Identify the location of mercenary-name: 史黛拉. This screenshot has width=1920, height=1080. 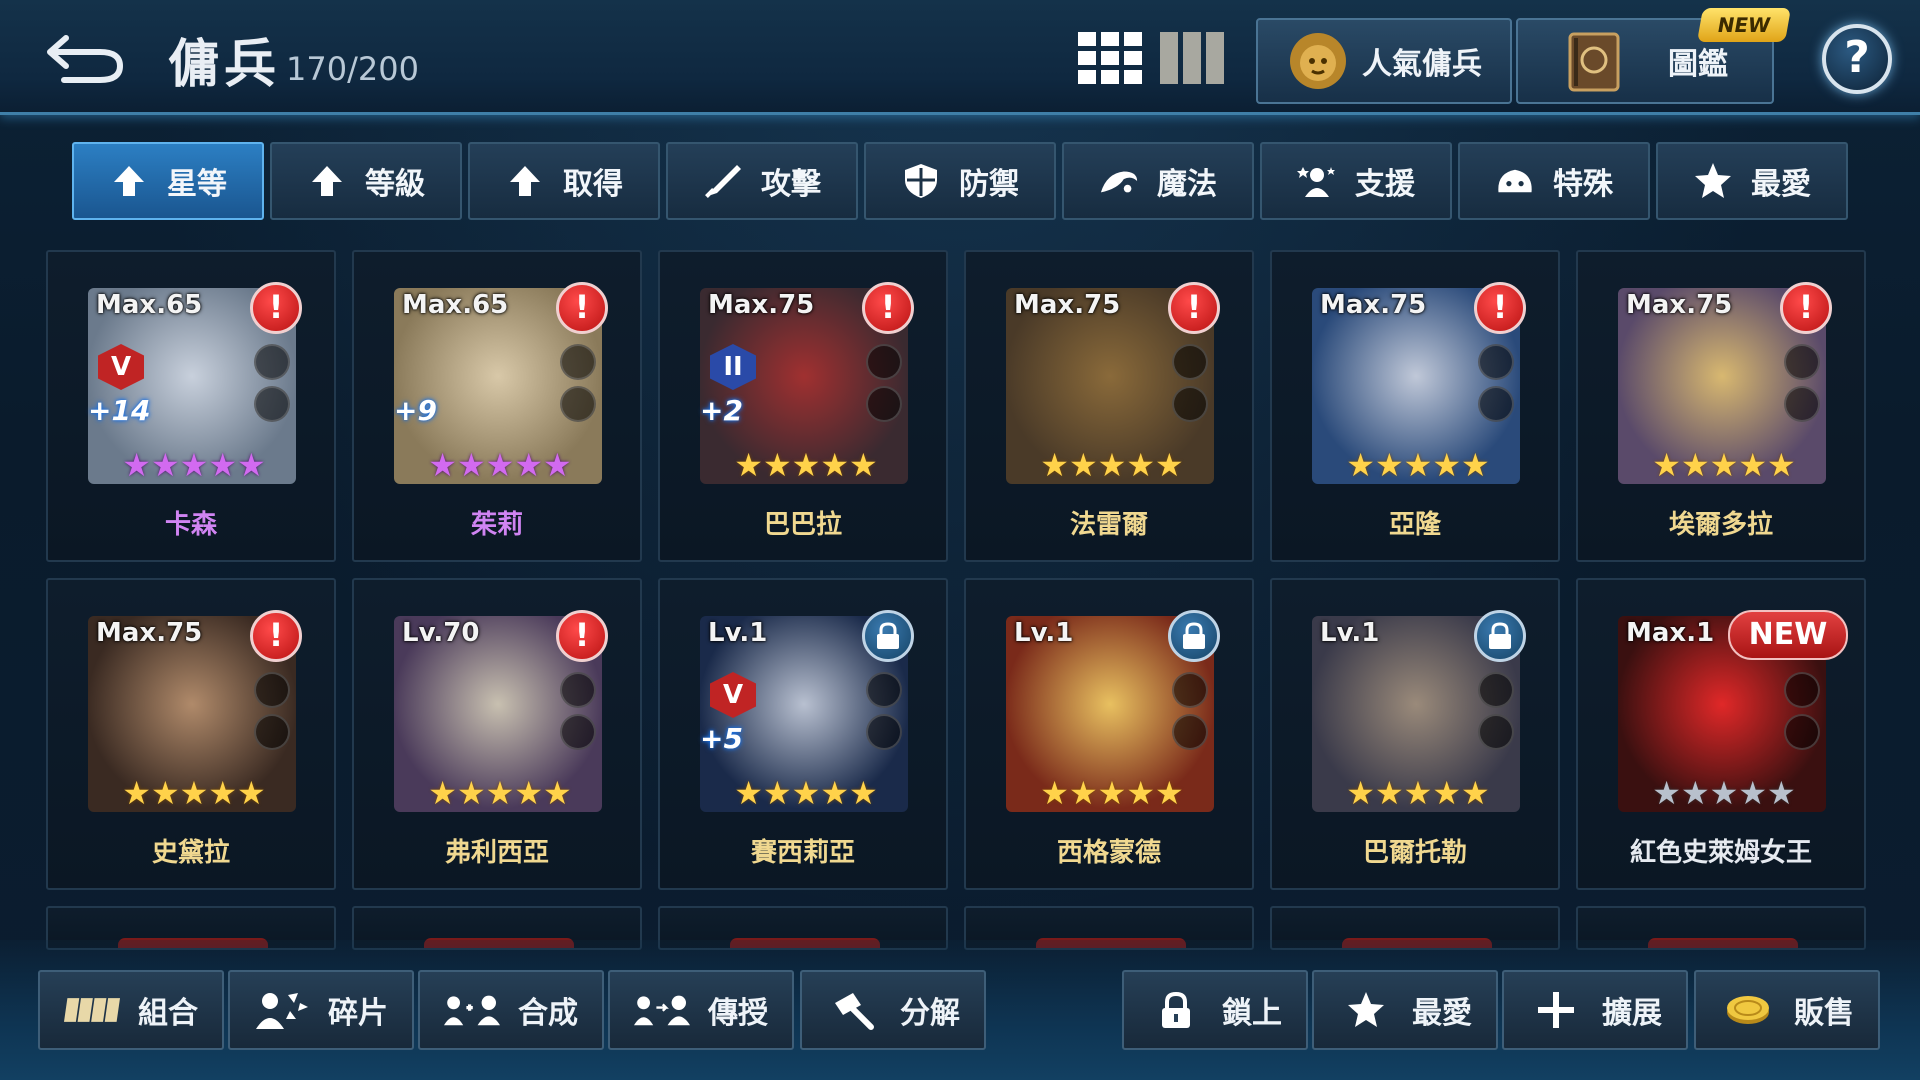
(190, 853).